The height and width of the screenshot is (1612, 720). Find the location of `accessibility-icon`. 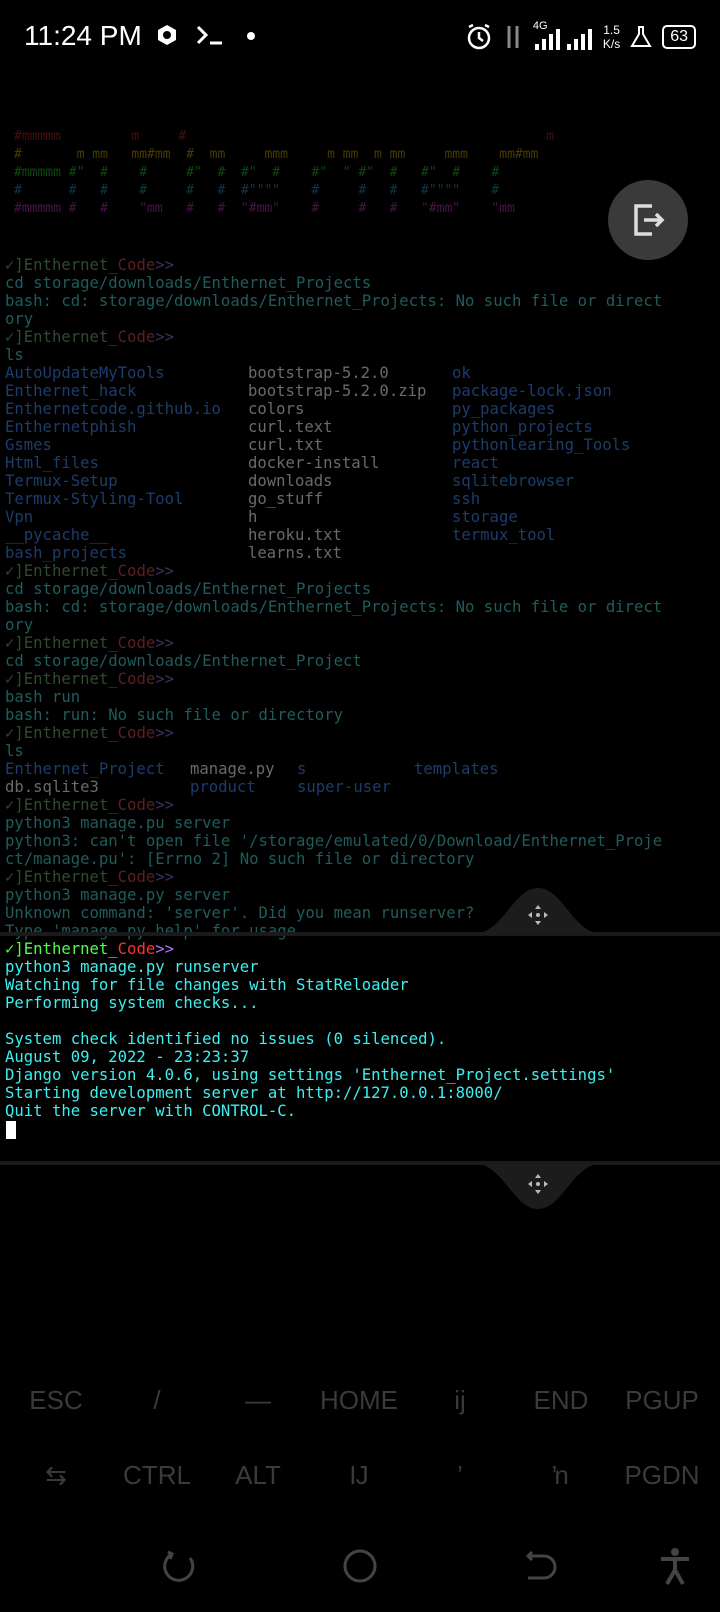

accessibility-icon is located at coordinates (675, 1566).